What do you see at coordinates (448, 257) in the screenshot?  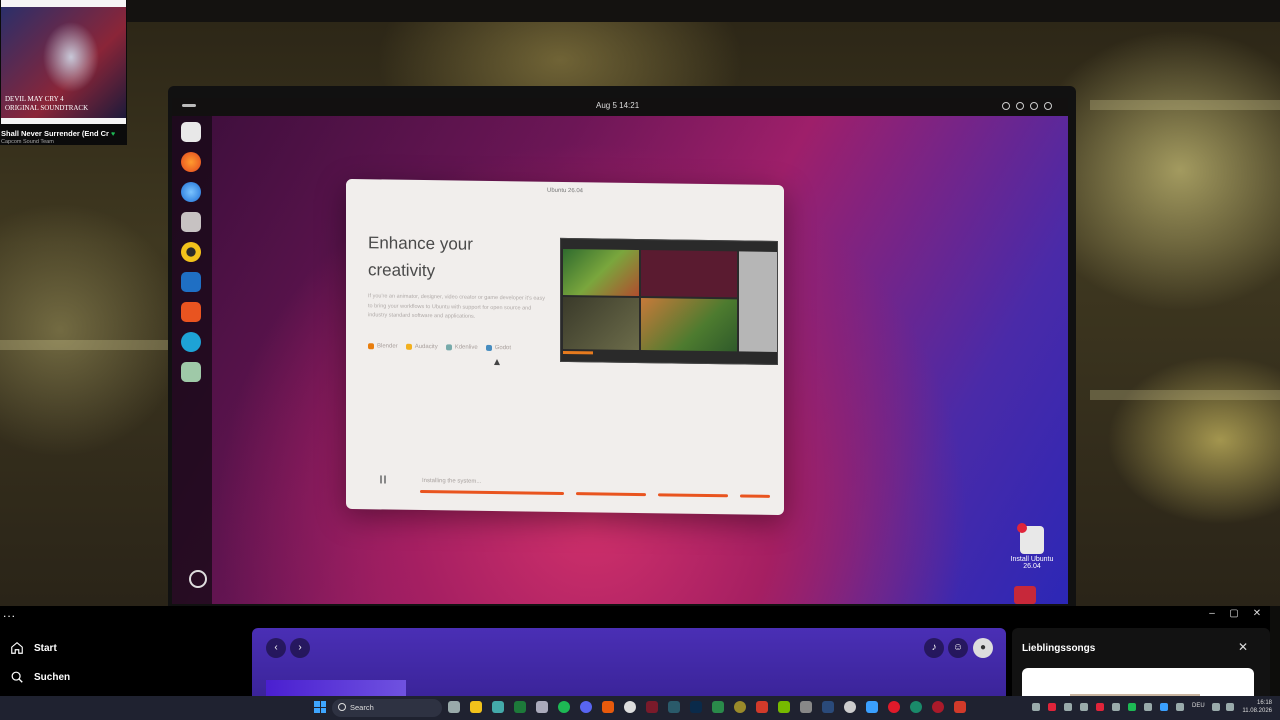 I see `installer-headline: Enhance your creativity` at bounding box center [448, 257].